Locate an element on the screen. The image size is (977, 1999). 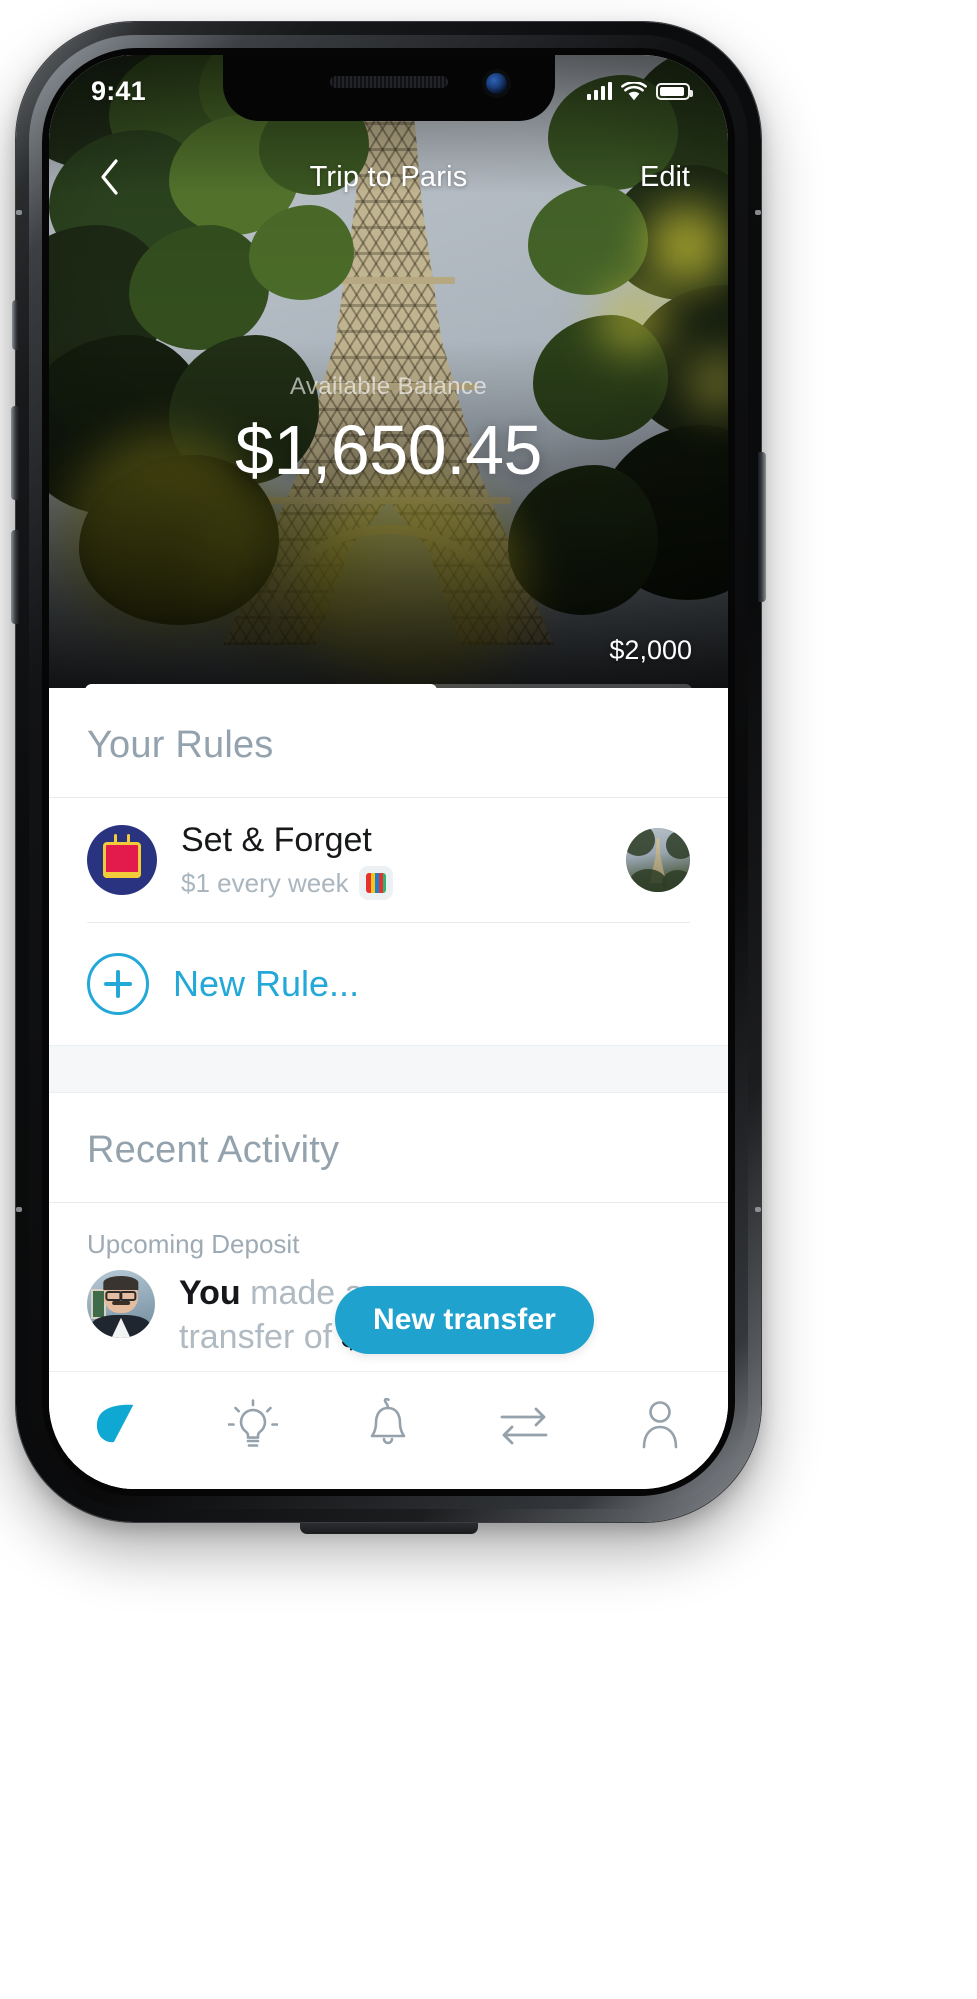
bell-icon is located at coordinates (388, 1424).